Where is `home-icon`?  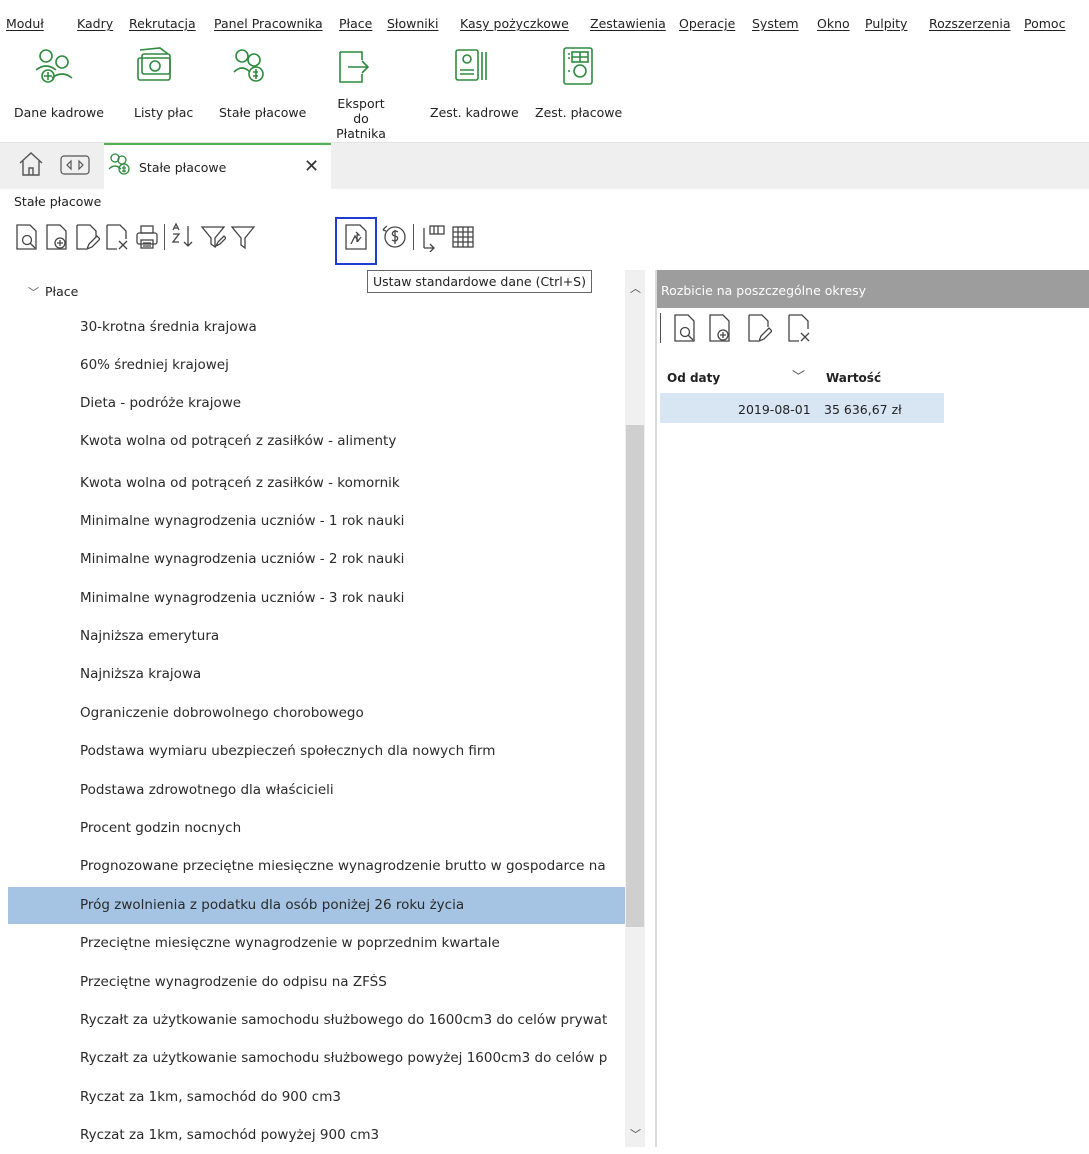 home-icon is located at coordinates (31, 164).